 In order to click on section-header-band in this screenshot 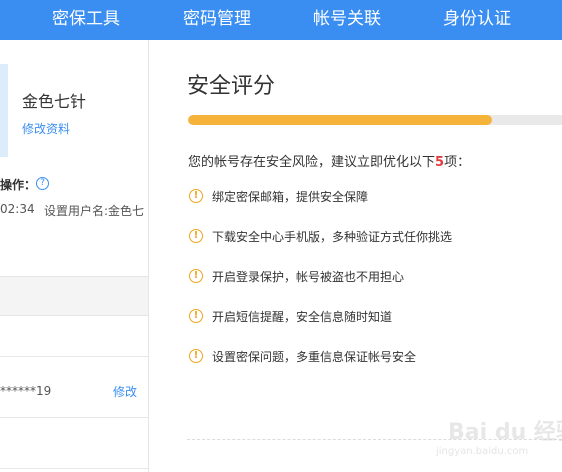, I will do `click(74, 296)`.